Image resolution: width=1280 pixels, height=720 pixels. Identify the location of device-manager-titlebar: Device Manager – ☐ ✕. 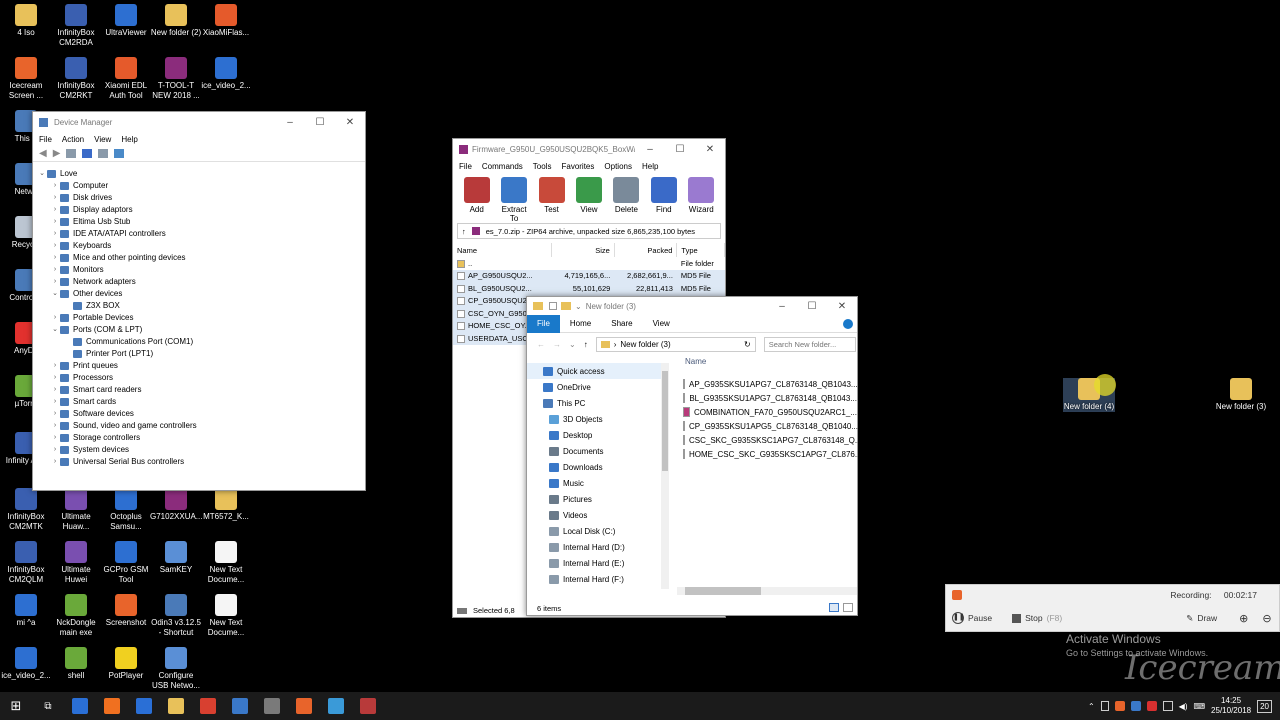
(199, 122).